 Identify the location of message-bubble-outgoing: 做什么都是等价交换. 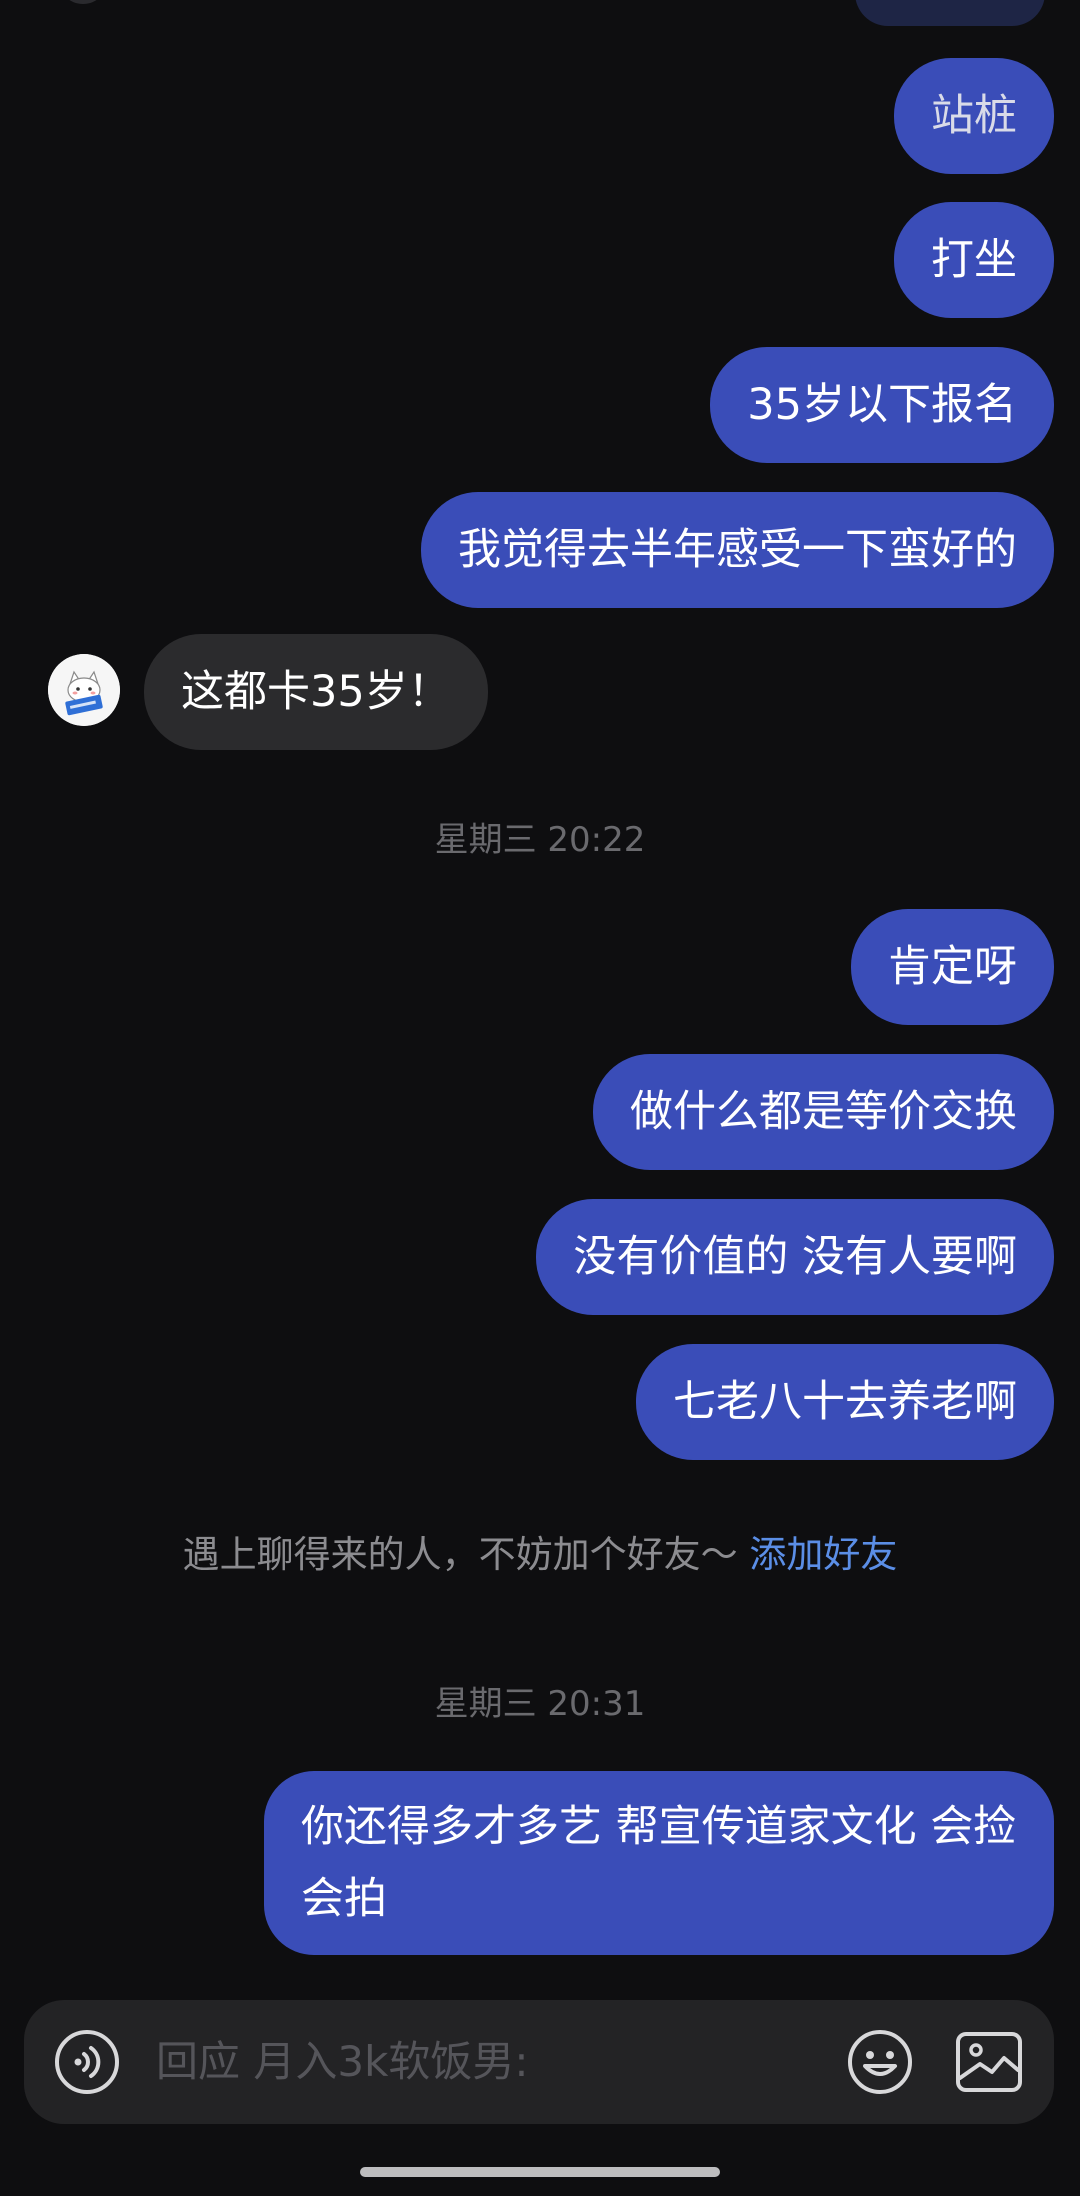
(823, 1112).